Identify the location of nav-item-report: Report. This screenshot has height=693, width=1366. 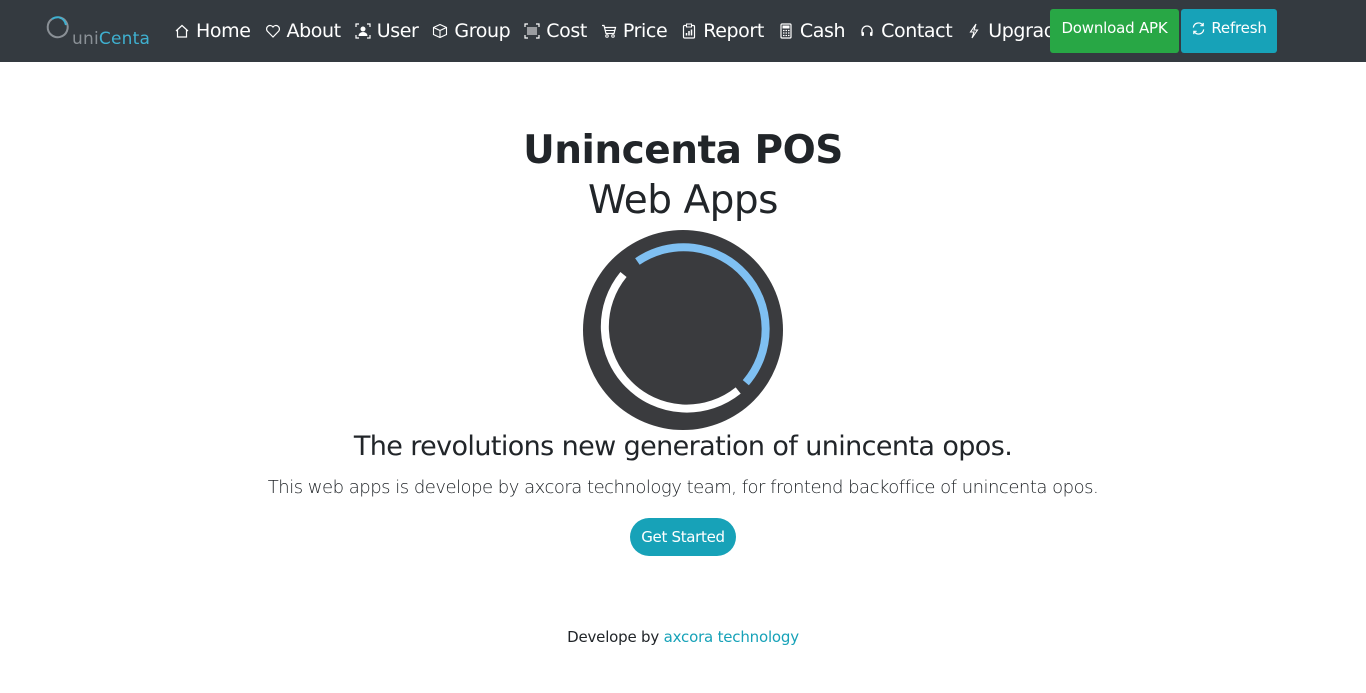
(722, 31).